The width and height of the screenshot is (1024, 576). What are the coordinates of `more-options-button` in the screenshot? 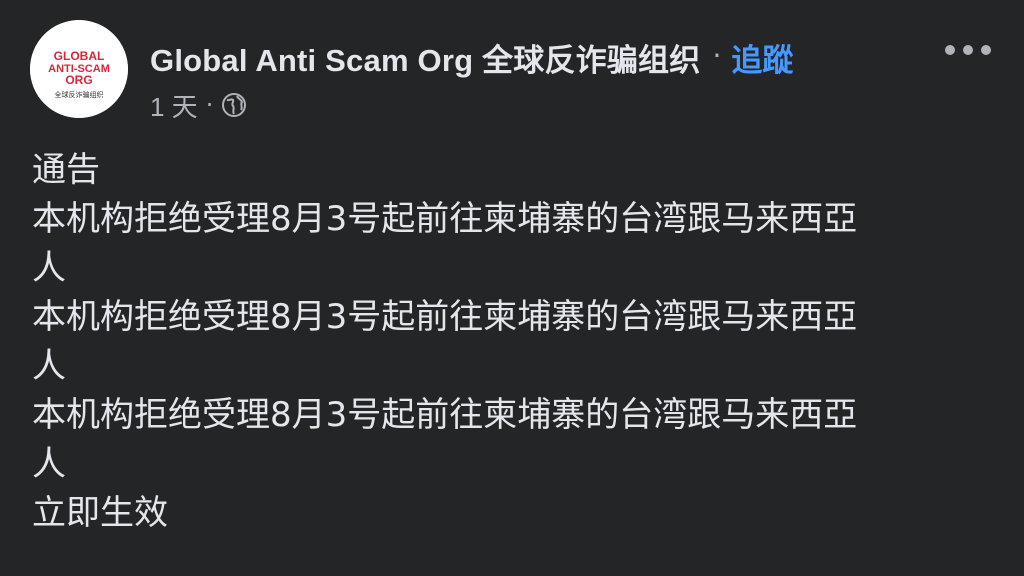 It's located at (968, 50).